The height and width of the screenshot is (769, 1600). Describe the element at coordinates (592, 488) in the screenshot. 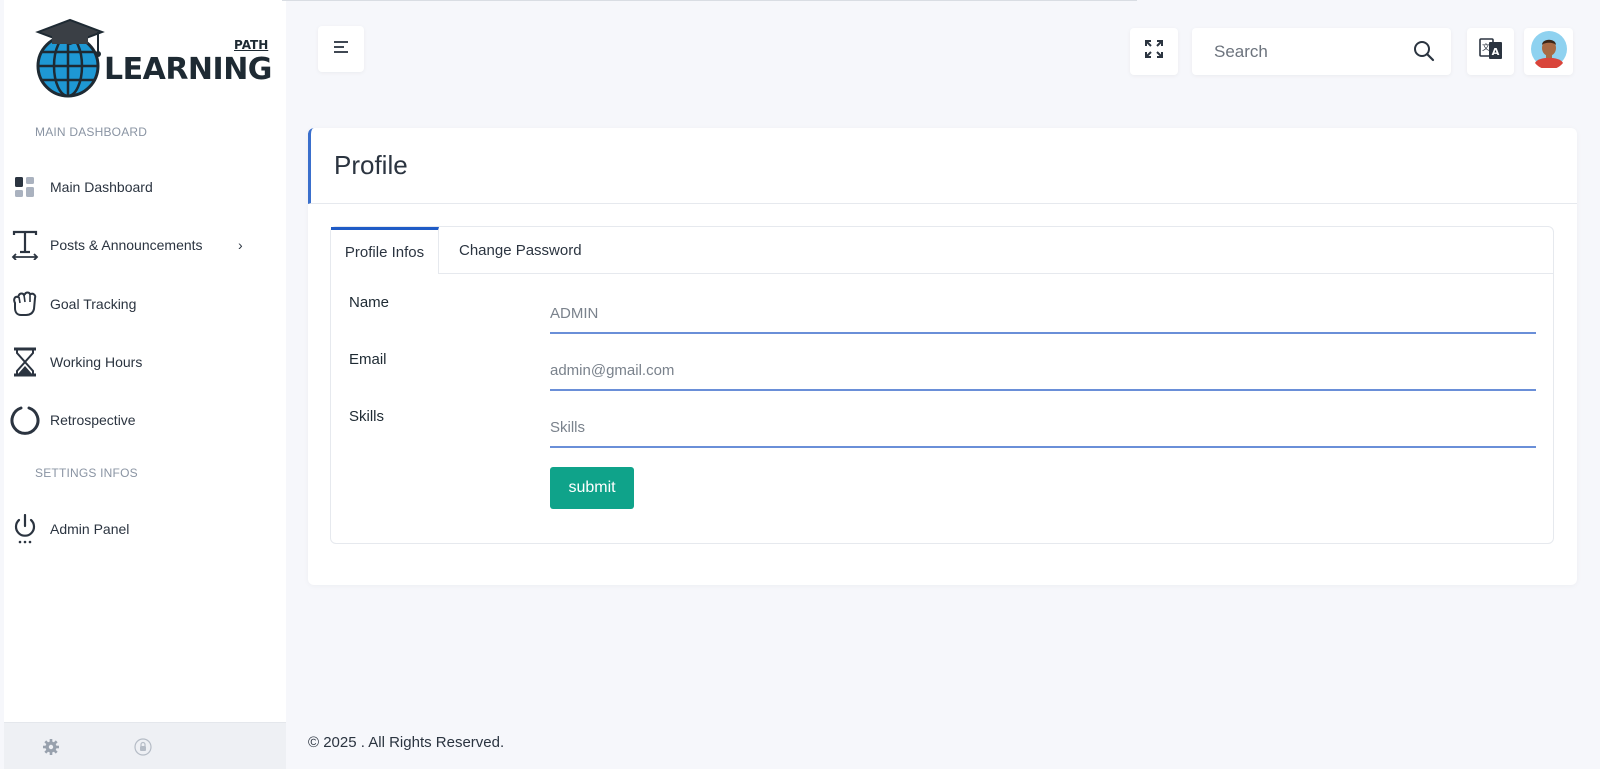

I see `submit-button: submit` at that location.